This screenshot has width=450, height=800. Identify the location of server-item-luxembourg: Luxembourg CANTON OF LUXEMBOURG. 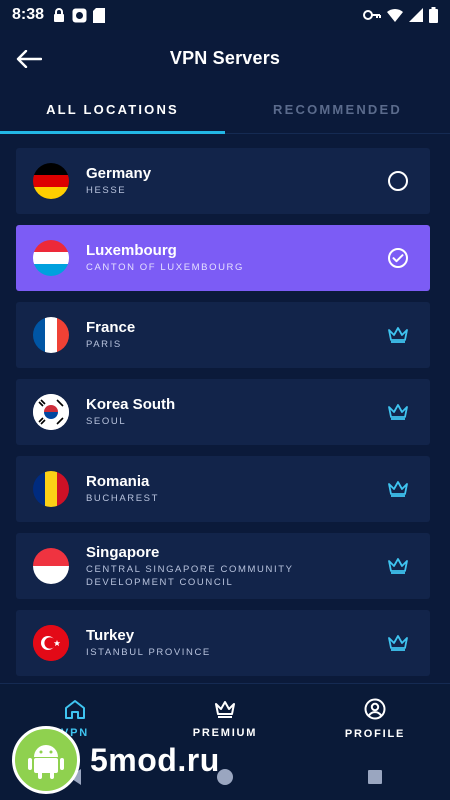
(223, 258).